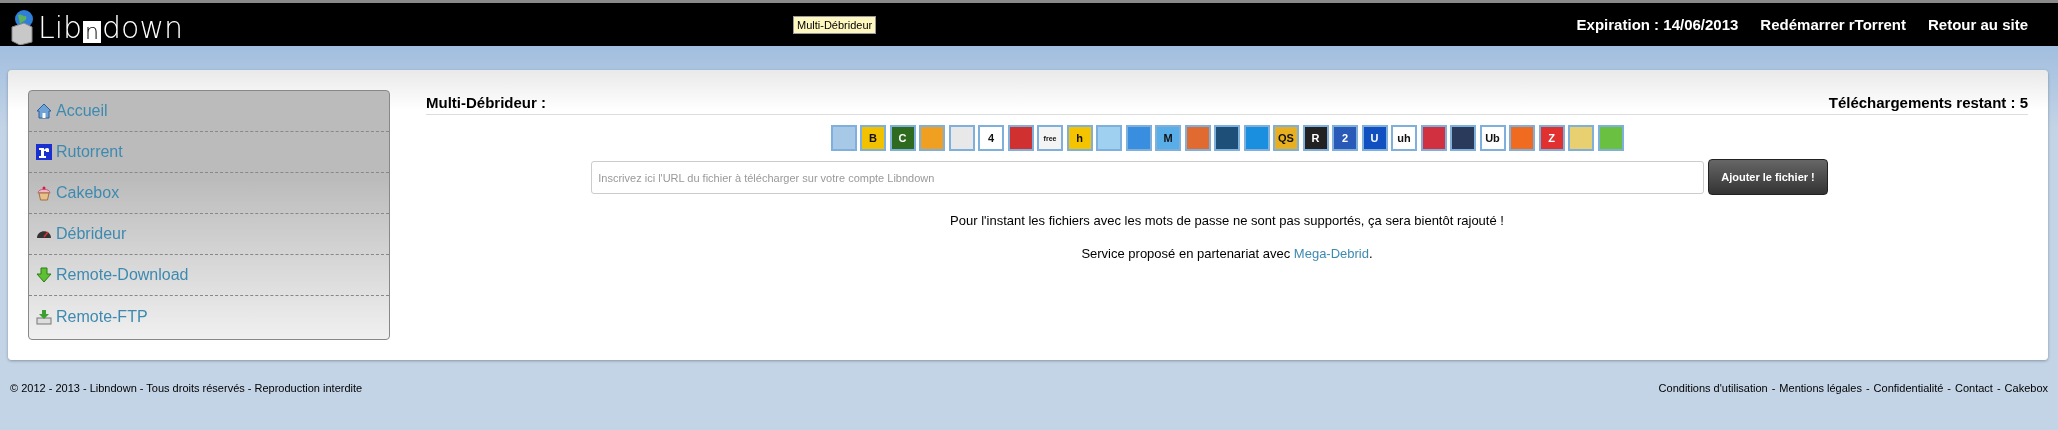  Describe the element at coordinates (1908, 388) in the screenshot. I see `footer-link: Confidentialité` at that location.